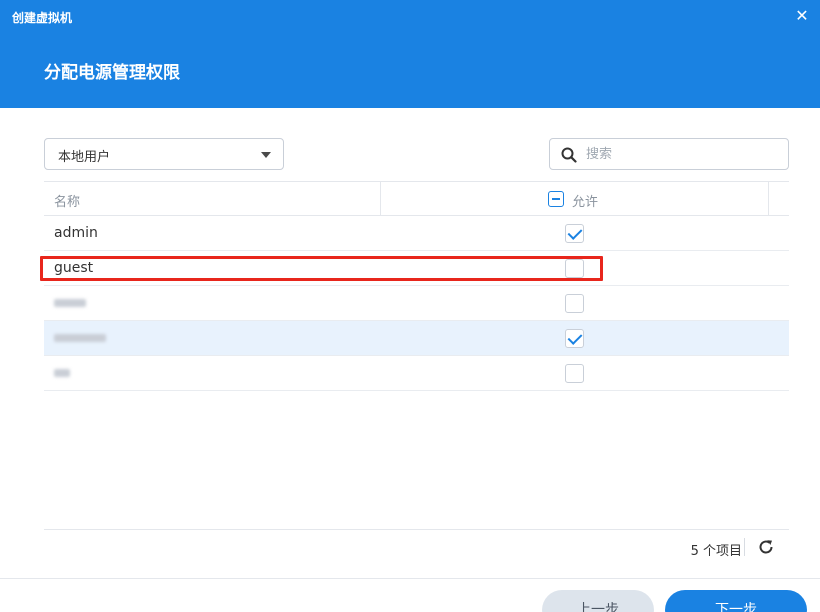  Describe the element at coordinates (416, 198) in the screenshot. I see `table-header: 名称 允许` at that location.